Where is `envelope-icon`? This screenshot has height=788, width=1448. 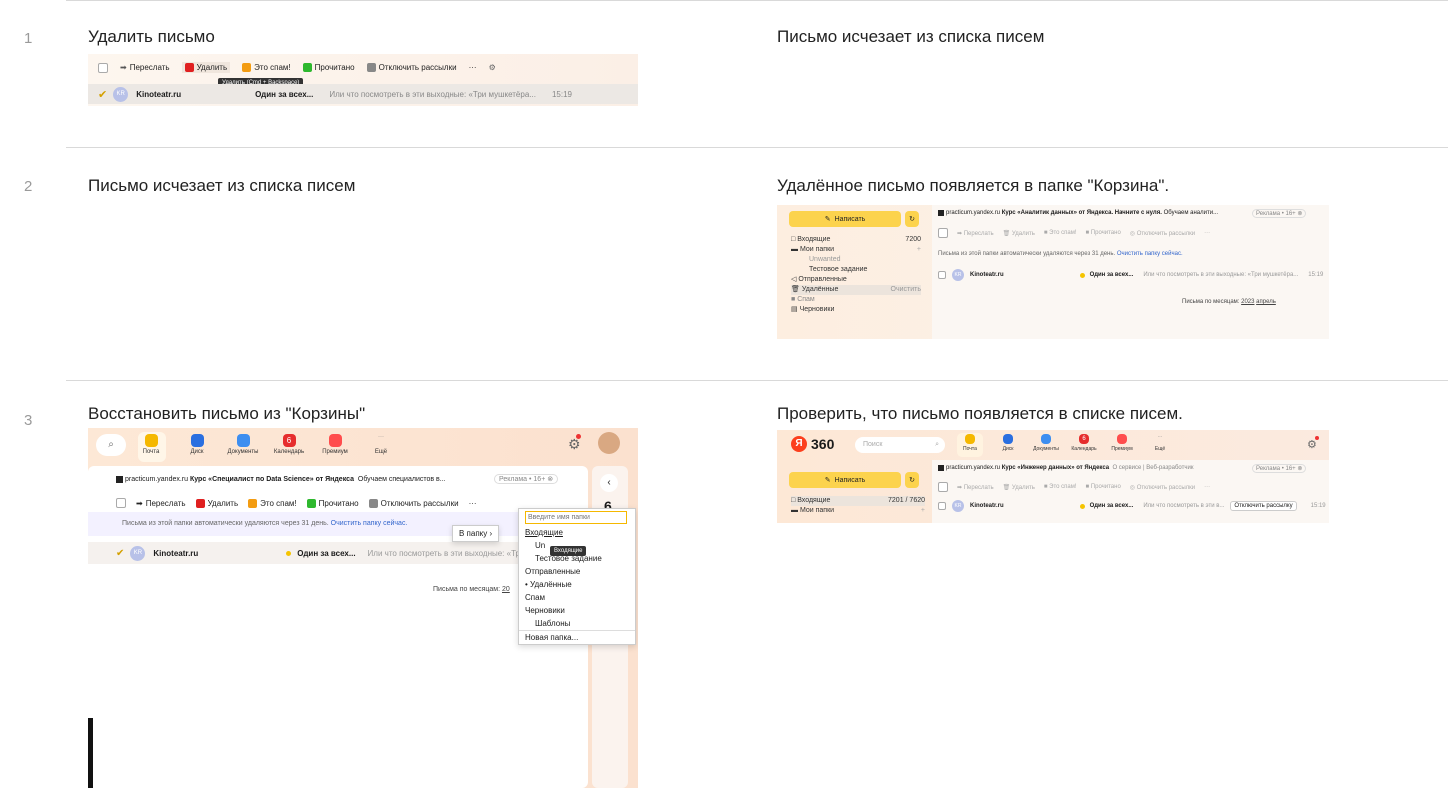 envelope-icon is located at coordinates (311, 503).